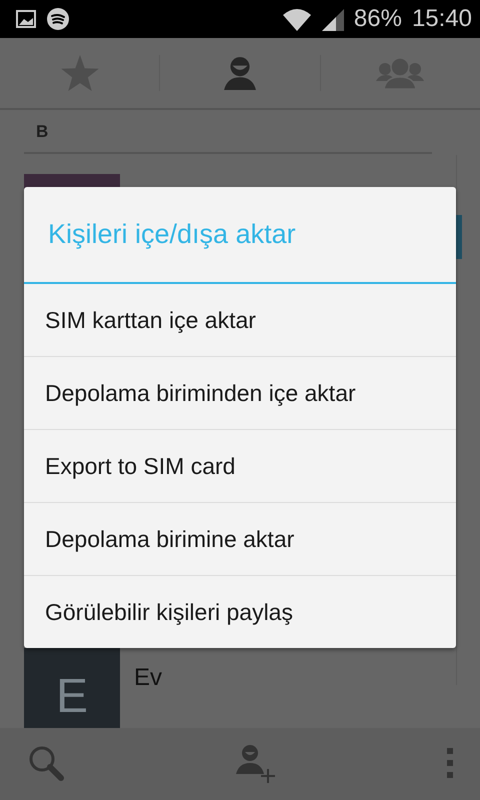  Describe the element at coordinates (79, 73) in the screenshot. I see `star-icon` at that location.